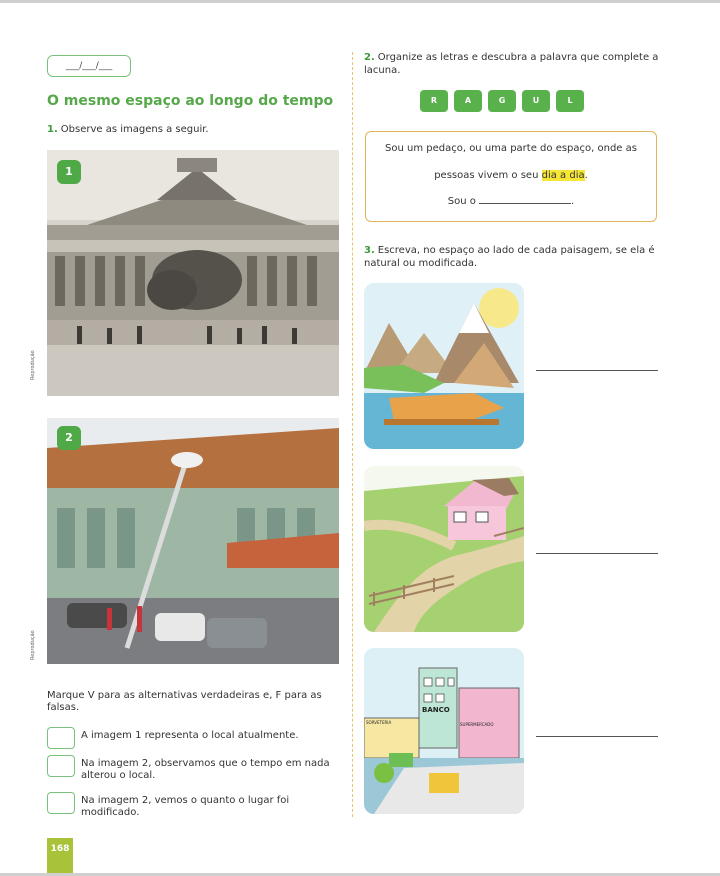 The image size is (720, 876). What do you see at coordinates (570, 101) in the screenshot?
I see `letter-tile-5: L` at bounding box center [570, 101].